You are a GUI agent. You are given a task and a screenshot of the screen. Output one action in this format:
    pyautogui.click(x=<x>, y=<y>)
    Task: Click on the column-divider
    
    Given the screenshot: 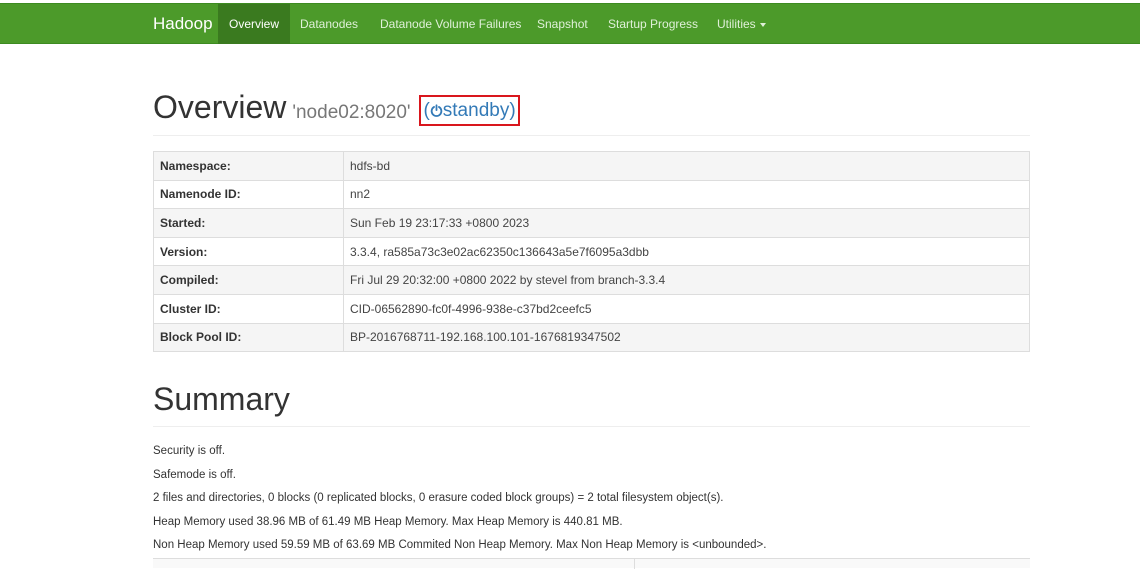 What is the action you would take?
    pyautogui.click(x=634, y=564)
    